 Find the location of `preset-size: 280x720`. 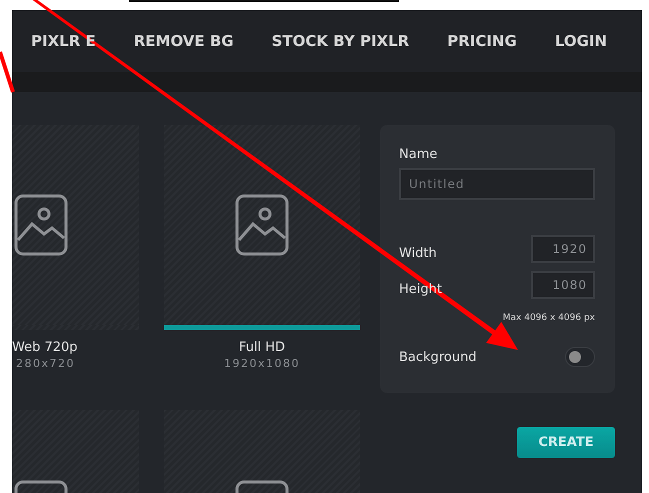

preset-size: 280x720 is located at coordinates (45, 363).